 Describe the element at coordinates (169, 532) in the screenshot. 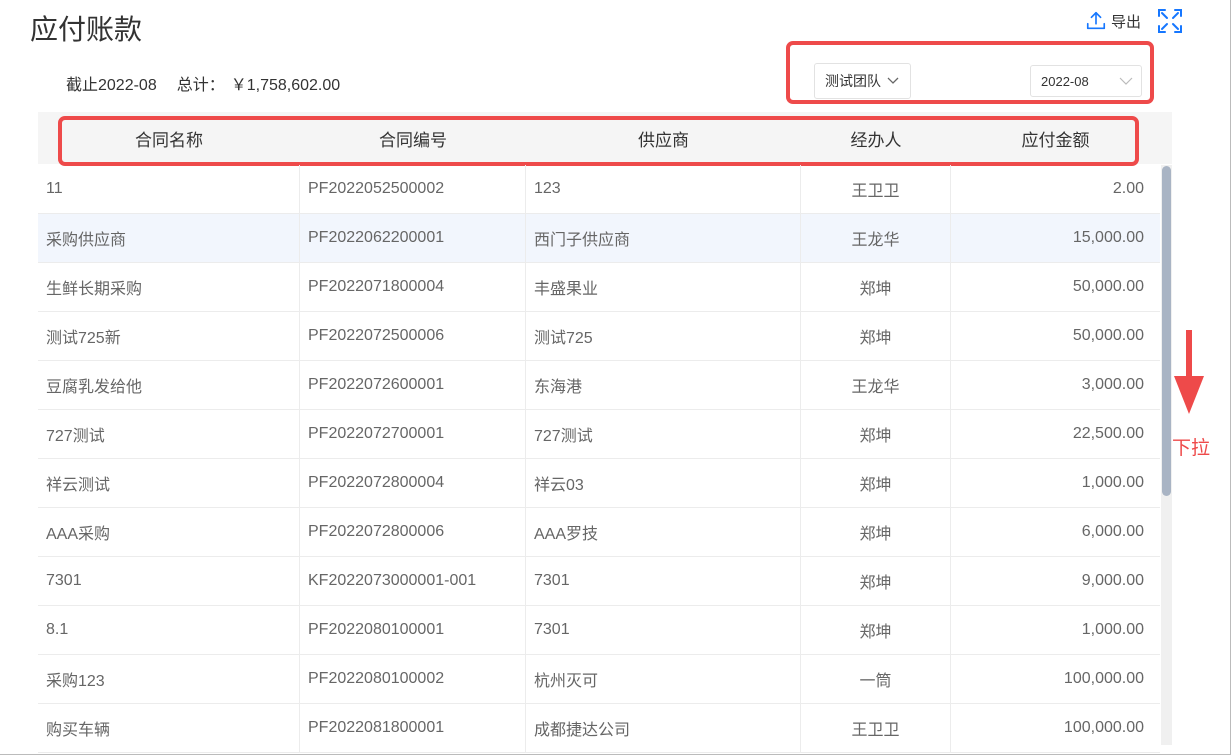

I see `cell-contract-name: AAA采购` at that location.